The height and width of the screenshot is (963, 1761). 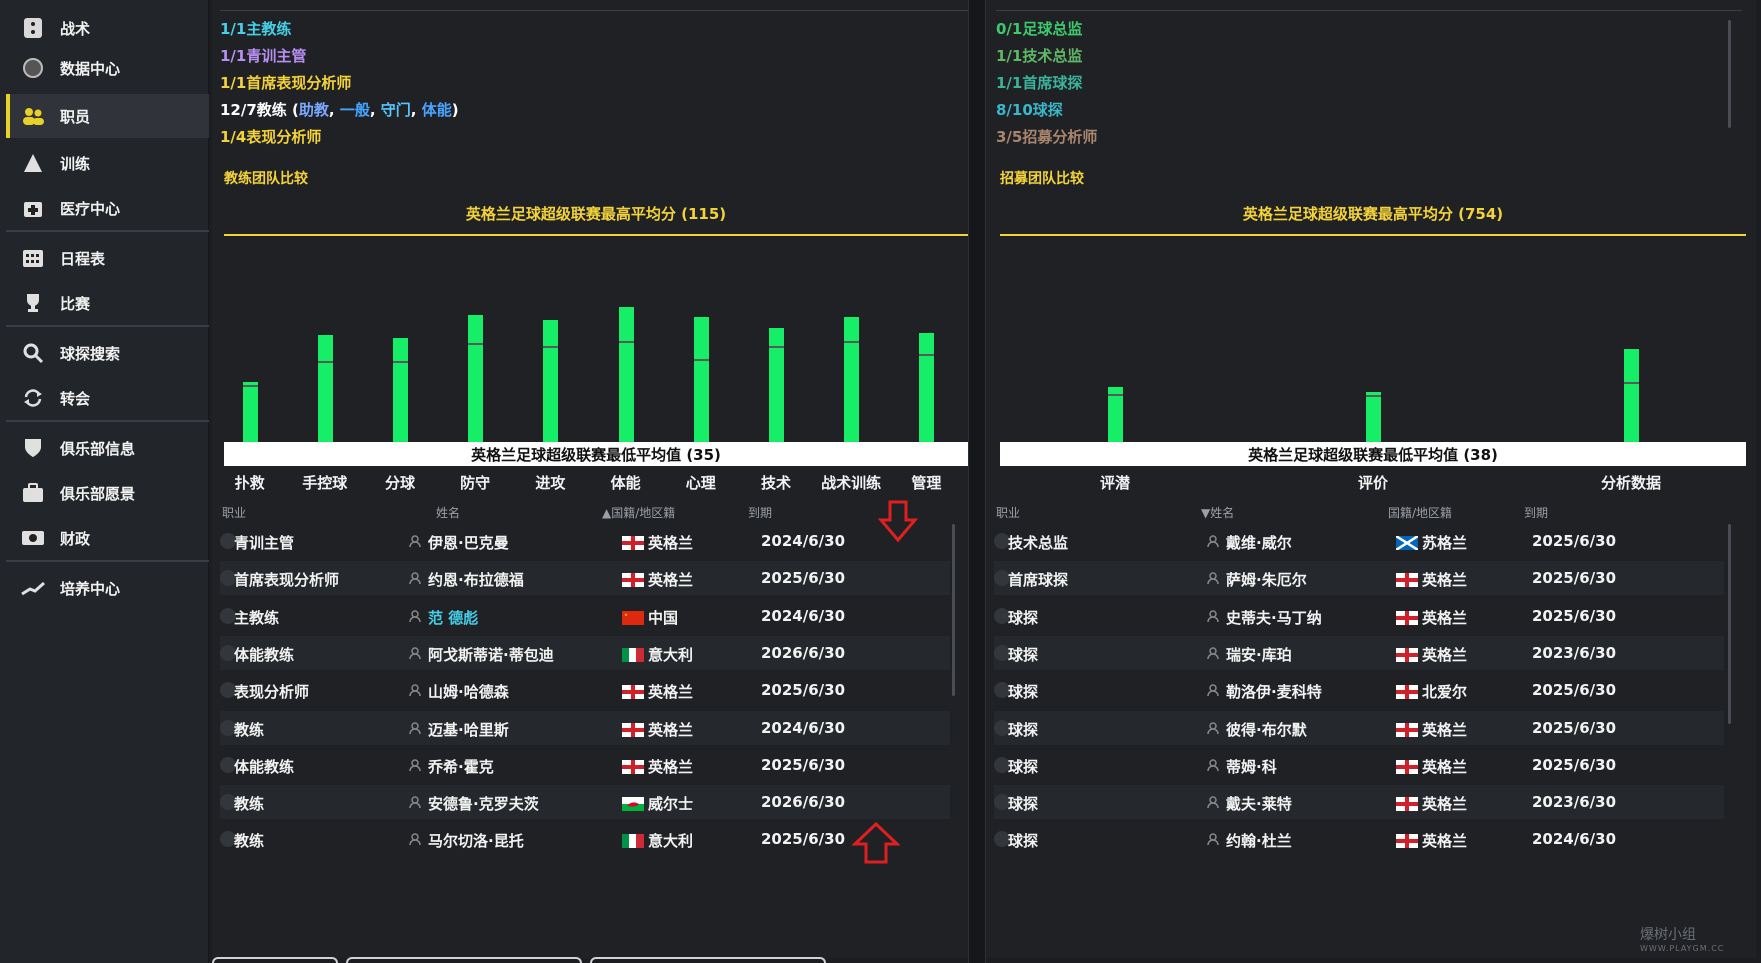 What do you see at coordinates (585, 616) in the screenshot?
I see `table-row: 主教练 范 德彪 中国 2024/6/30` at bounding box center [585, 616].